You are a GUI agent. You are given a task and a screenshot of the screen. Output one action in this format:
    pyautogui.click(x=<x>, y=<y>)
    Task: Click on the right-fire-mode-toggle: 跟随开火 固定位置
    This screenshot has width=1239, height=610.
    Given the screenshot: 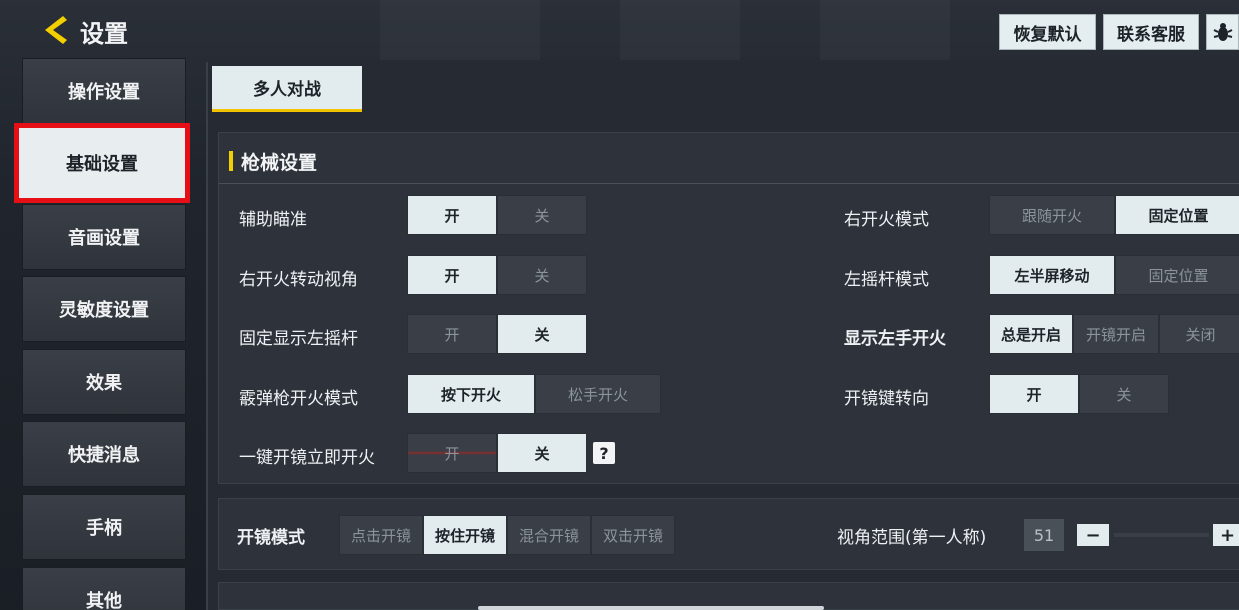 What is the action you would take?
    pyautogui.click(x=1114, y=215)
    